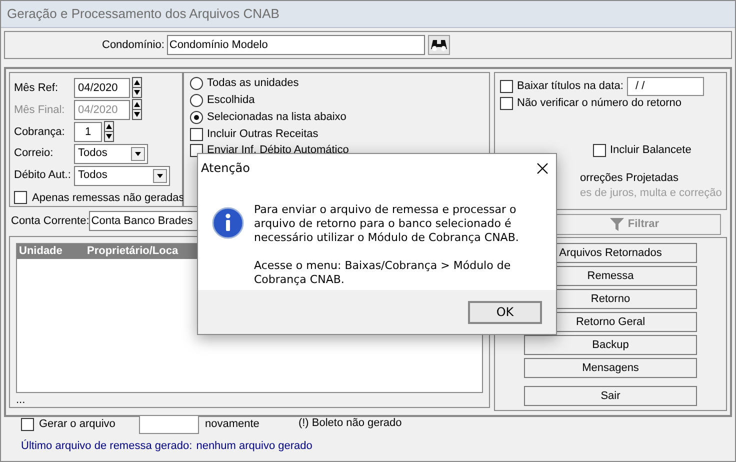  What do you see at coordinates (225, 168) in the screenshot?
I see `dialog-title: Atenção` at bounding box center [225, 168].